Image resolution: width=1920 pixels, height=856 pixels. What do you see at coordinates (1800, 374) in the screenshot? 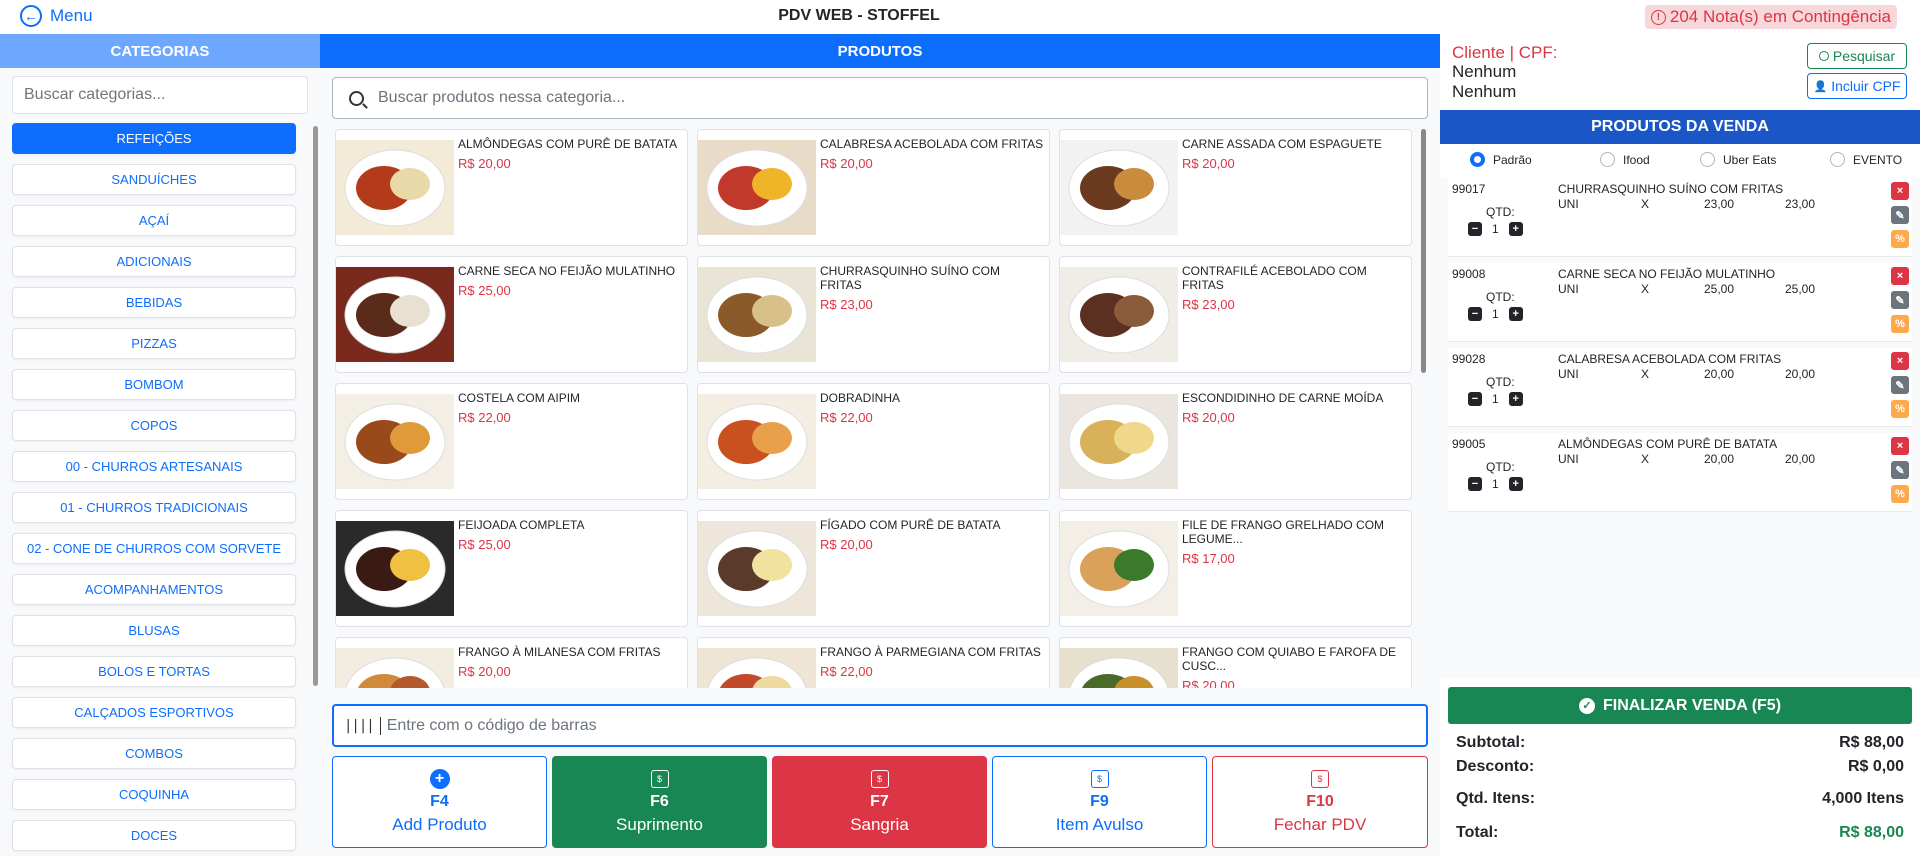
I see `cart-item-total: 20,00` at bounding box center [1800, 374].